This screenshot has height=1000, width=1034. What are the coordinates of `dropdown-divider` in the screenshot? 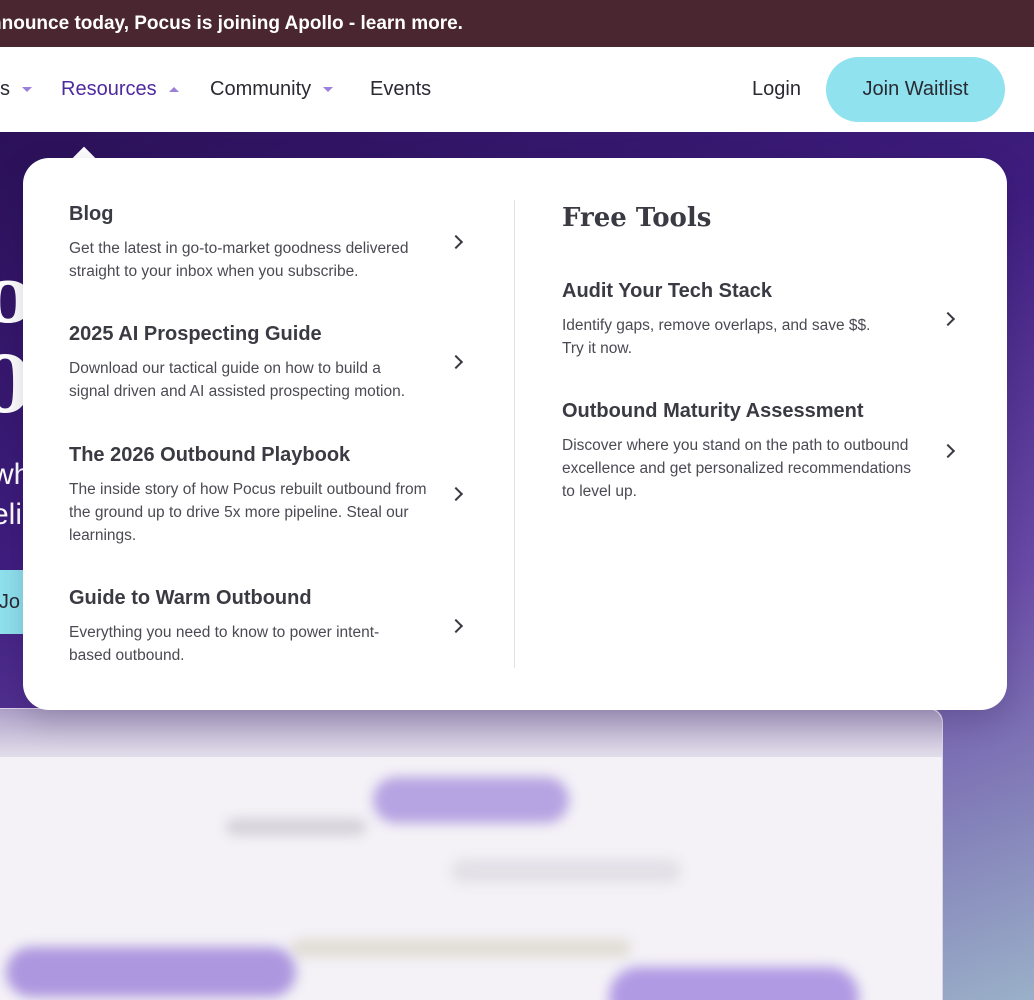 It's located at (514, 434).